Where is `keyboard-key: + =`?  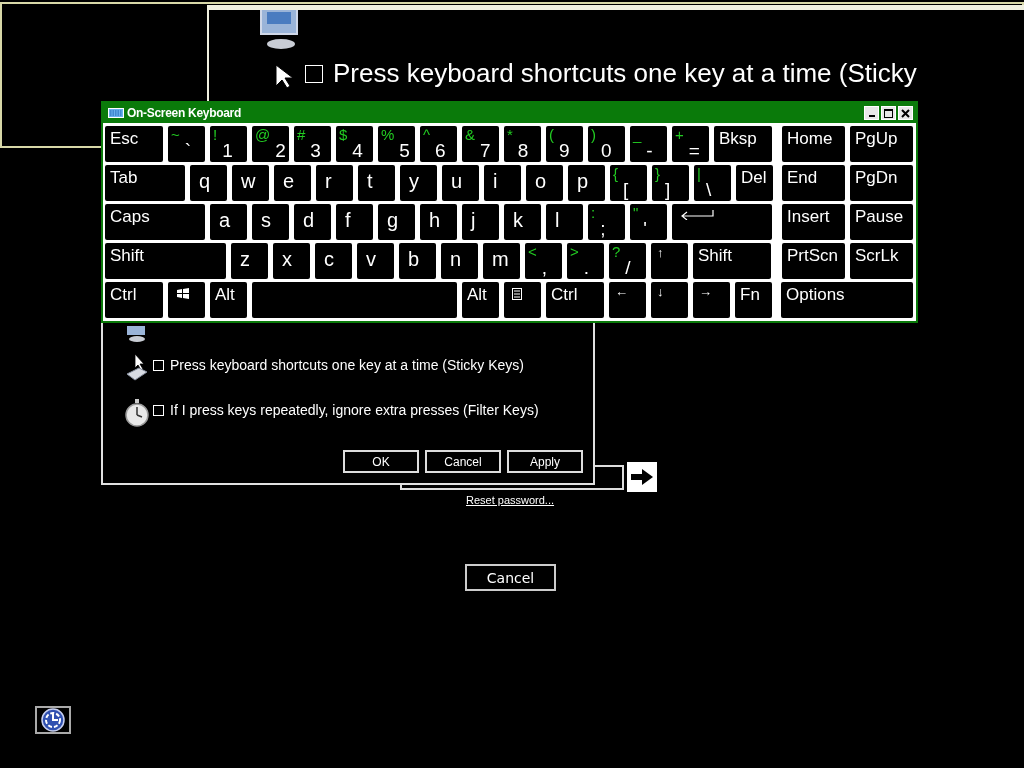
keyboard-key: + = is located at coordinates (690, 144).